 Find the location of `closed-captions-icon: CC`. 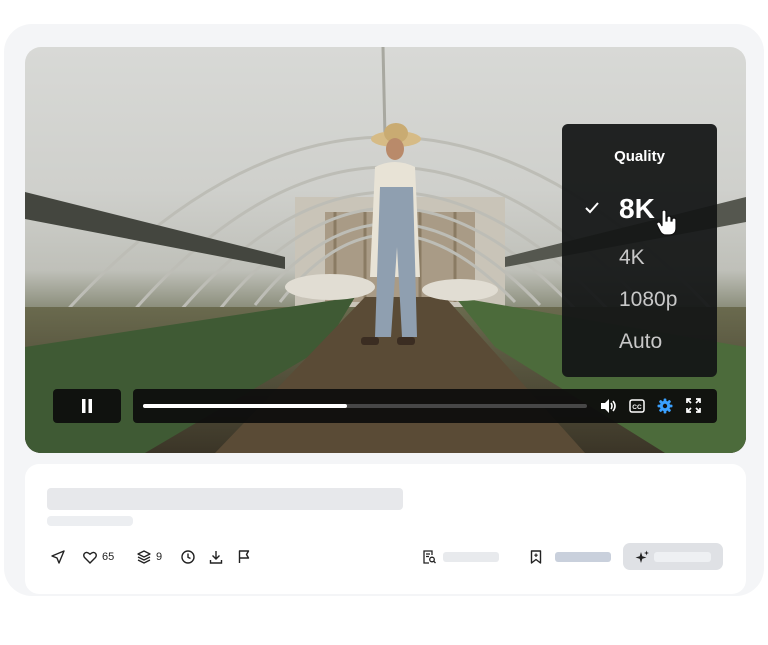

closed-captions-icon: CC is located at coordinates (637, 406).